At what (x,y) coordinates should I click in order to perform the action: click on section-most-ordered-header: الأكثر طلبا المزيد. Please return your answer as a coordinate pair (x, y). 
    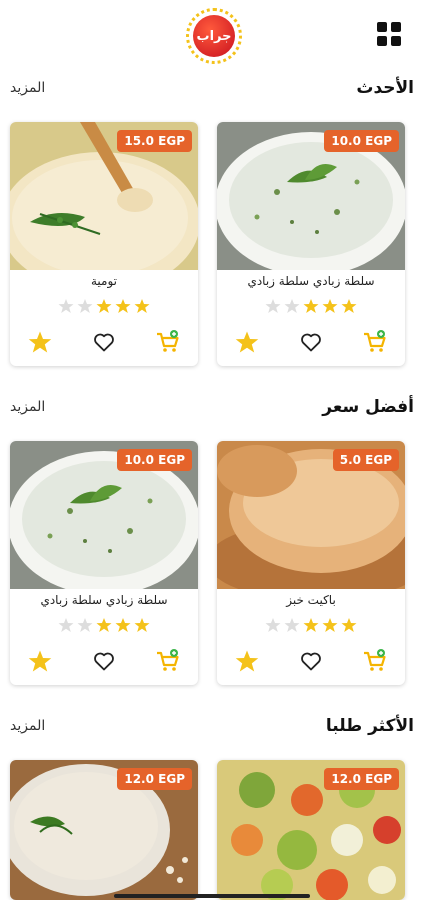
    Looking at the image, I should click on (212, 731).